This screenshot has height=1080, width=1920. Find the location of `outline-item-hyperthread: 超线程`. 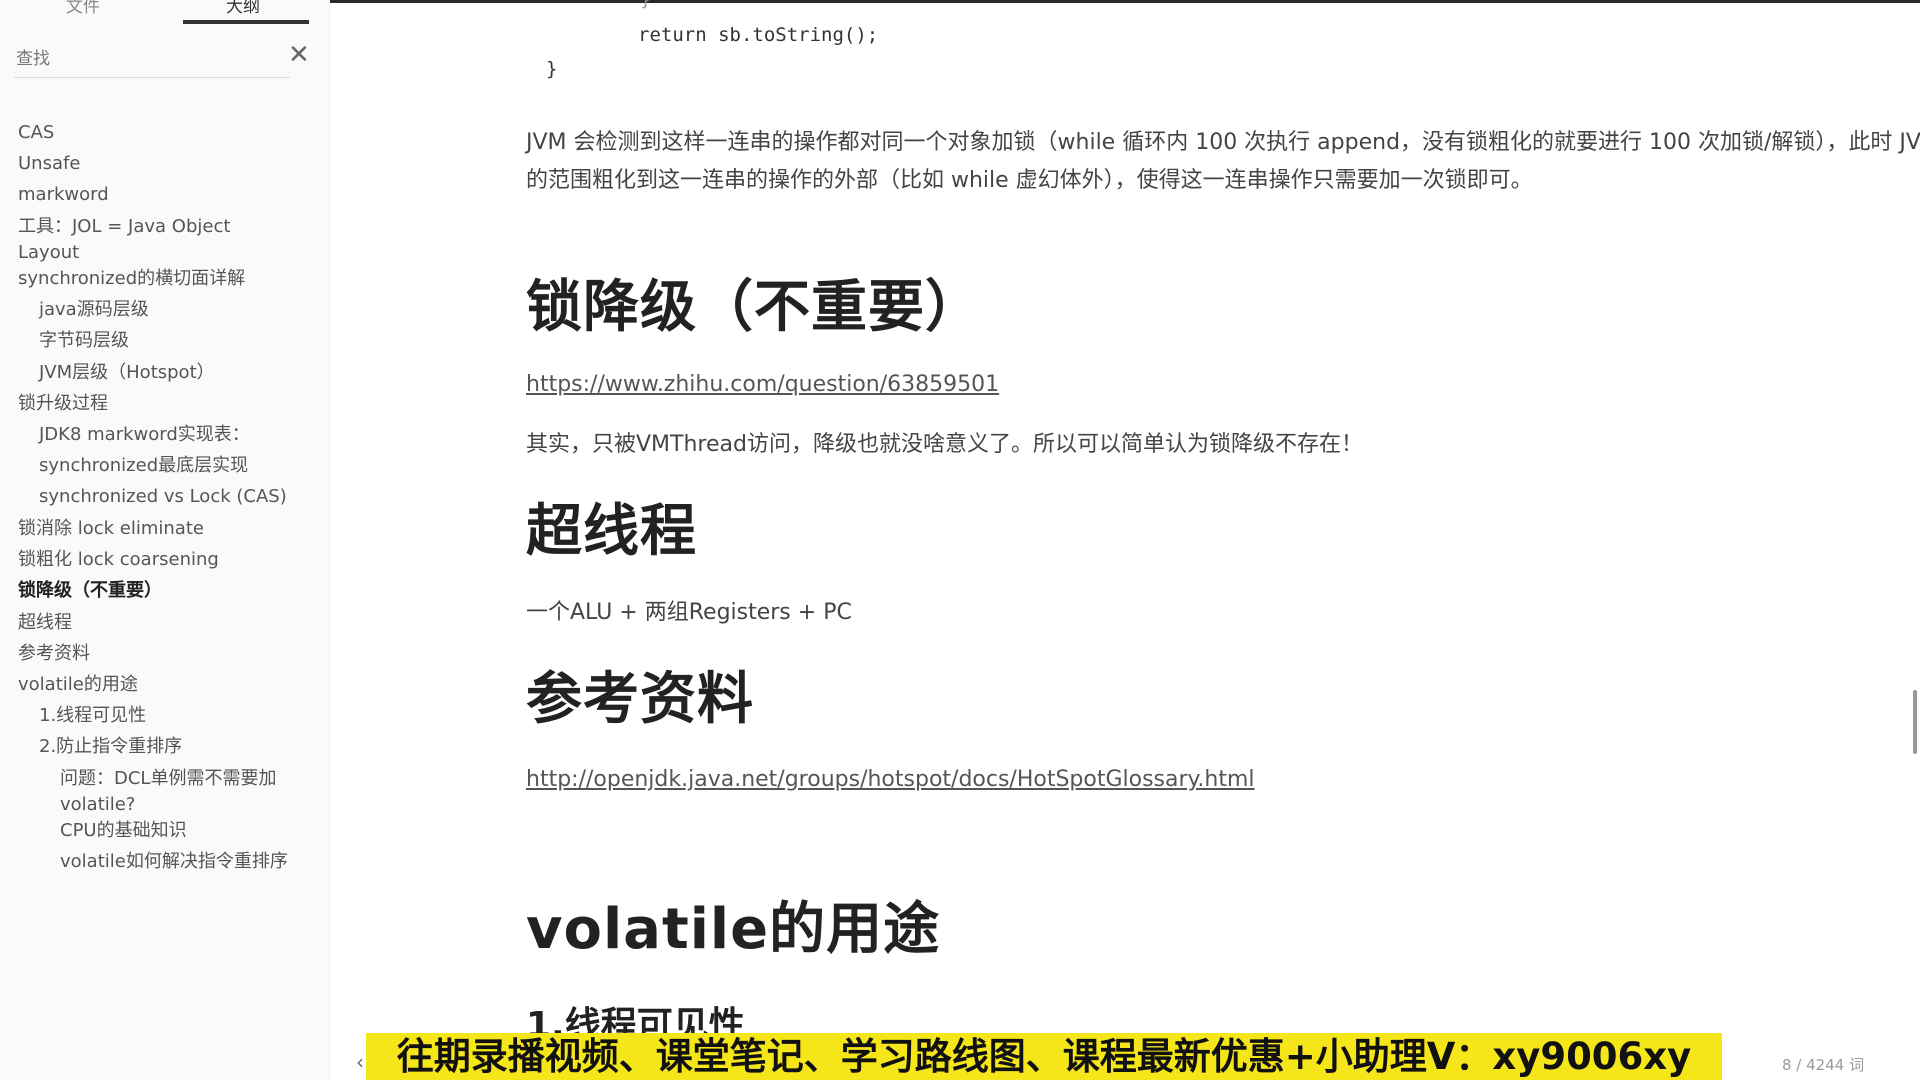

outline-item-hyperthread: 超线程 is located at coordinates (168, 623).